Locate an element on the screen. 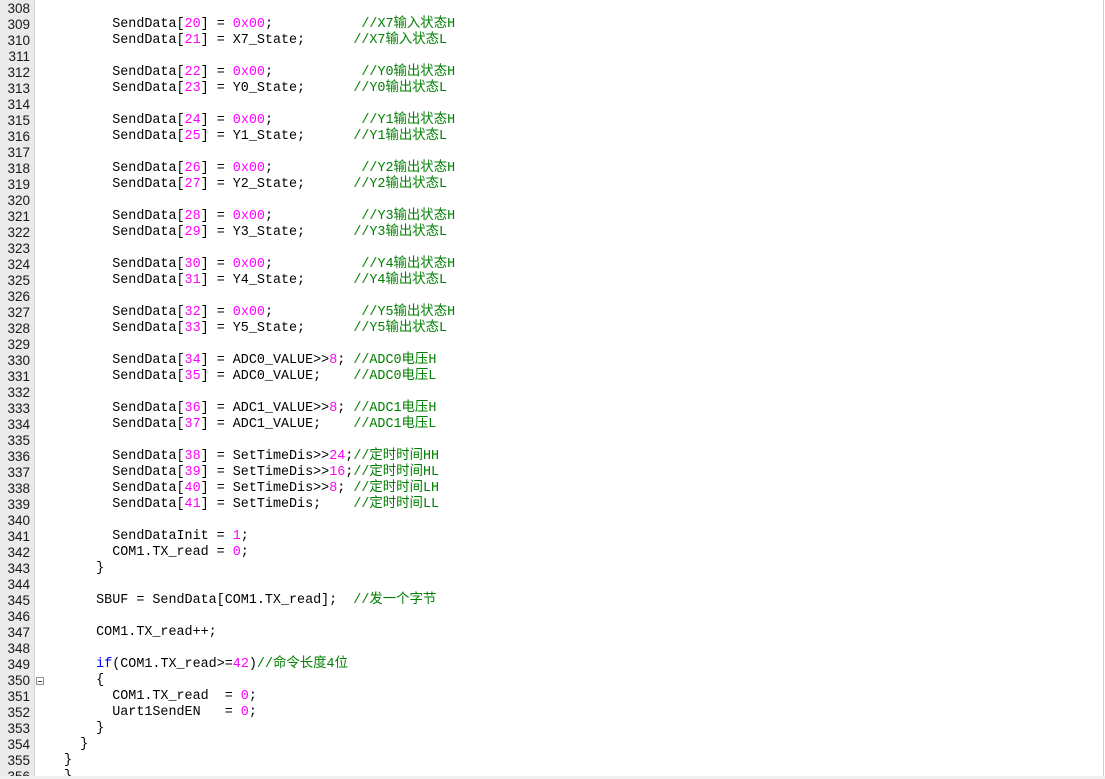 Image resolution: width=1105 pixels, height=779 pixels. line-number: 355 is located at coordinates (18, 760).